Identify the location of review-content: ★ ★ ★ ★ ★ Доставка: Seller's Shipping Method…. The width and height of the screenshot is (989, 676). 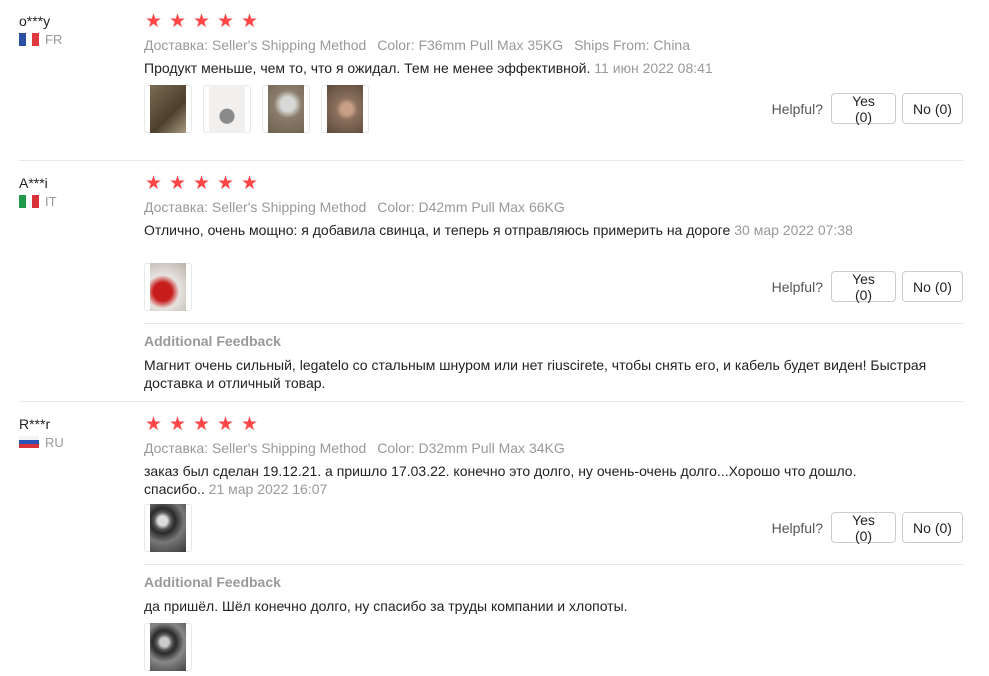
(553, 72).